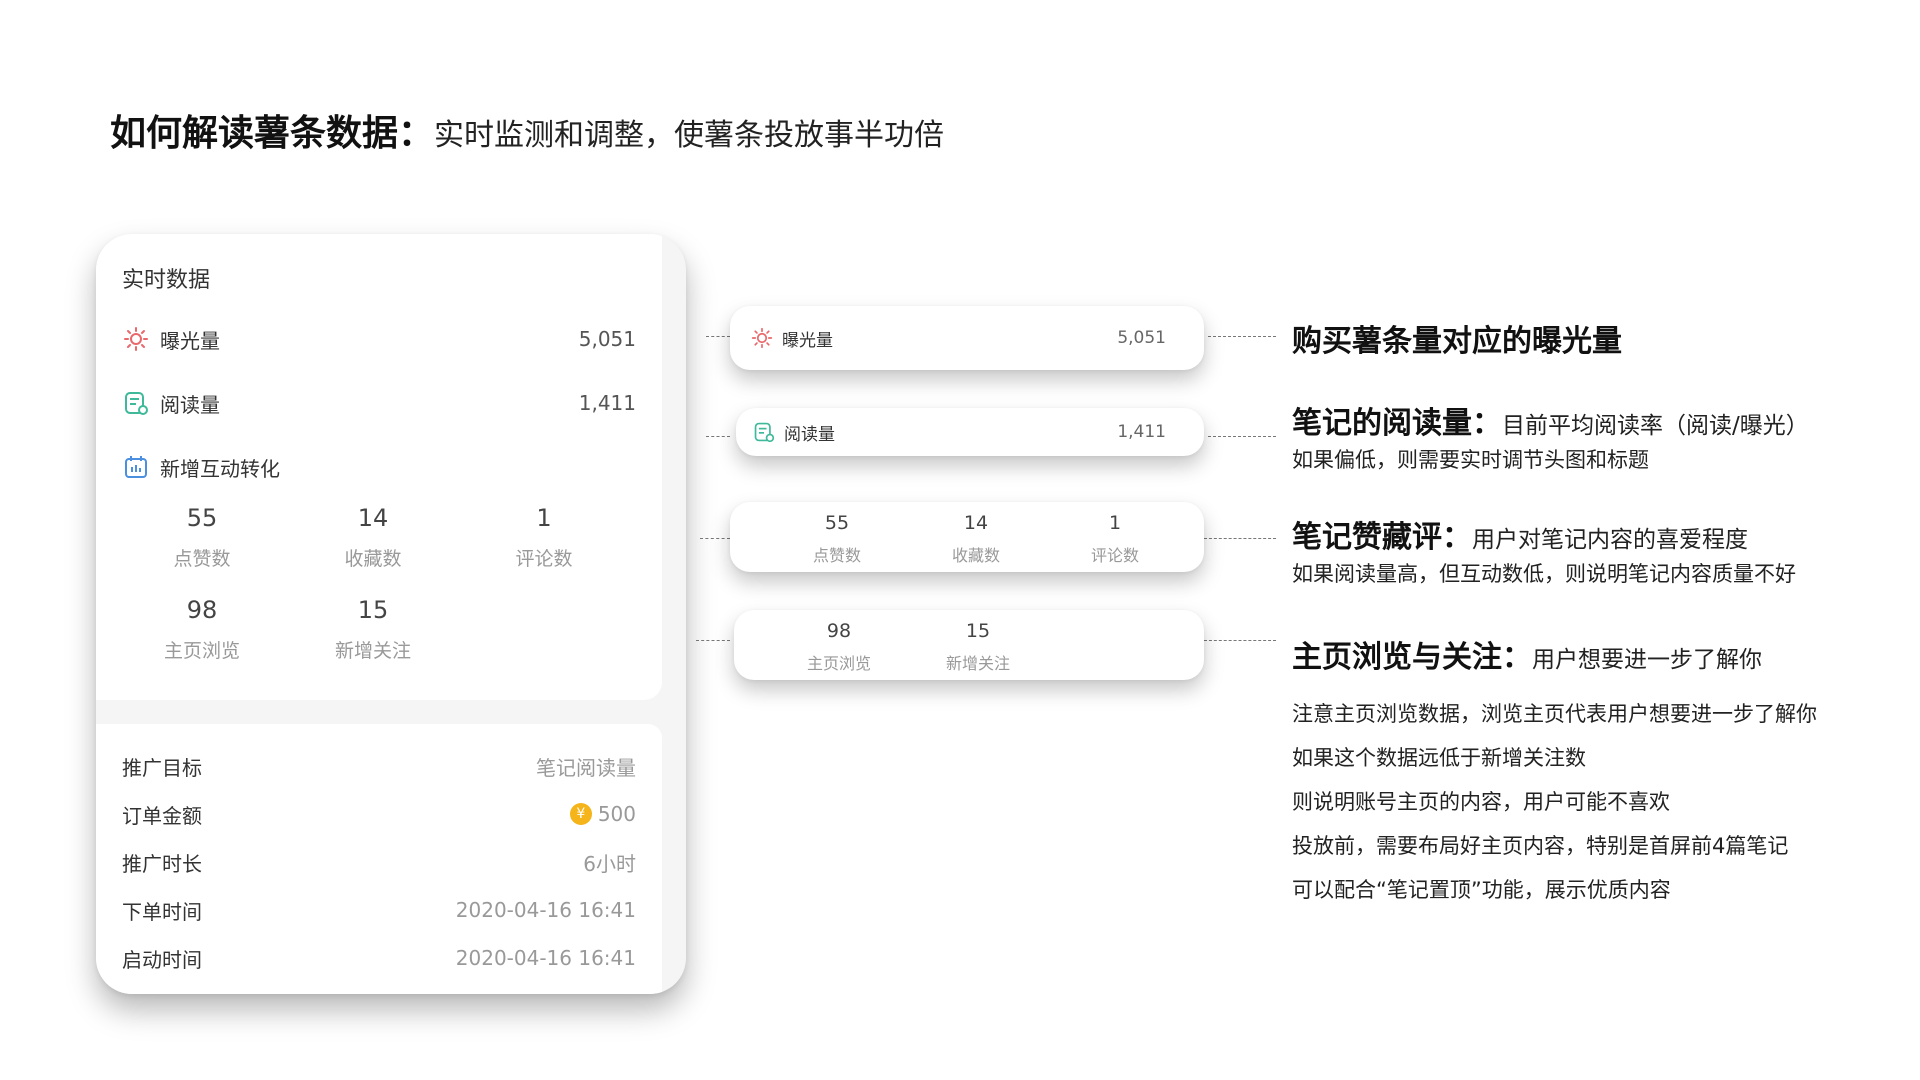  I want to click on annotation-interactions-line: 如果阅读量高，但互动数低，则说明笔记内容质量不好, so click(1544, 574).